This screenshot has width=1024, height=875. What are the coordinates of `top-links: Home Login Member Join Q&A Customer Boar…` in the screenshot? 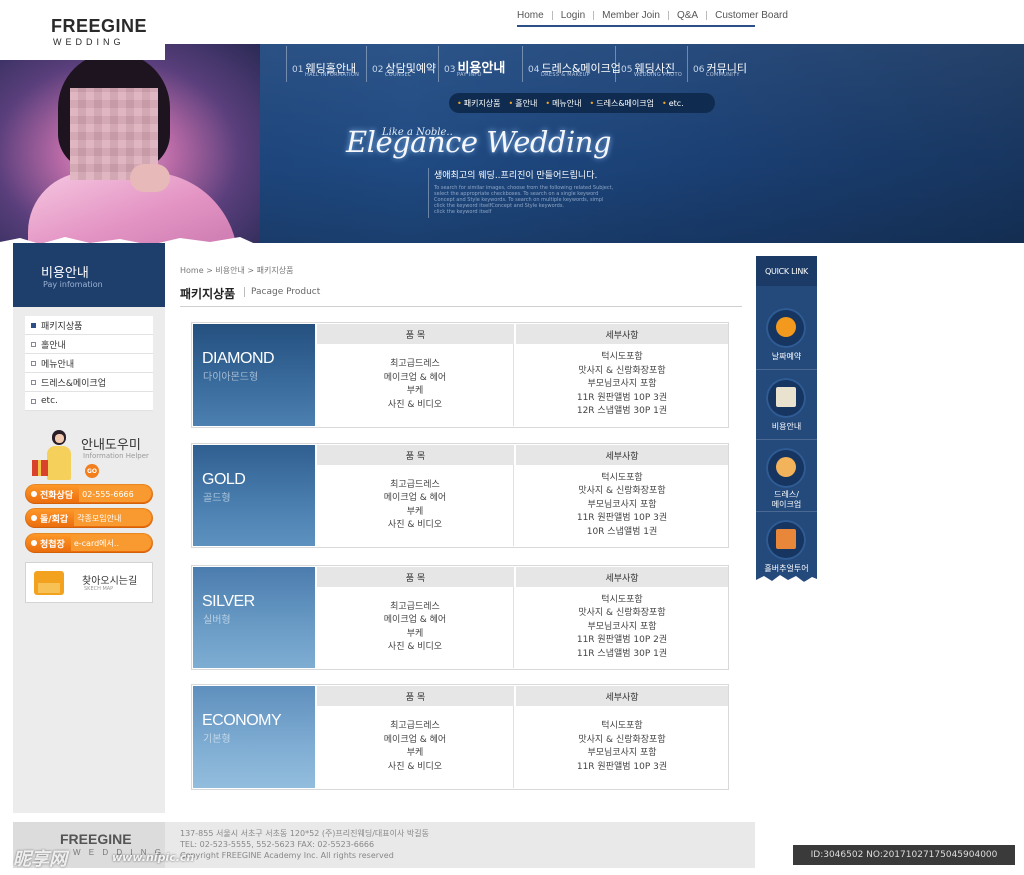 It's located at (652, 15).